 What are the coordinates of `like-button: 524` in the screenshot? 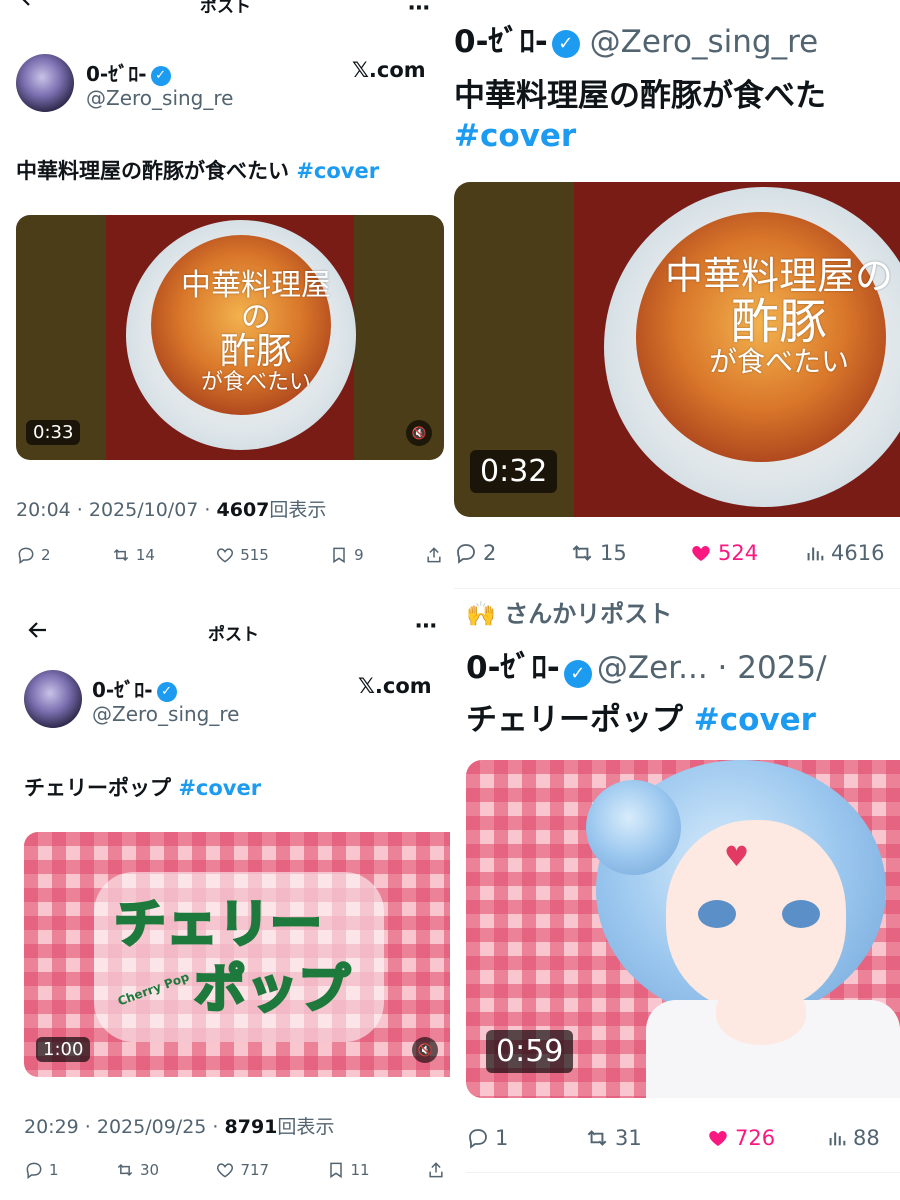 It's located at (746, 553).